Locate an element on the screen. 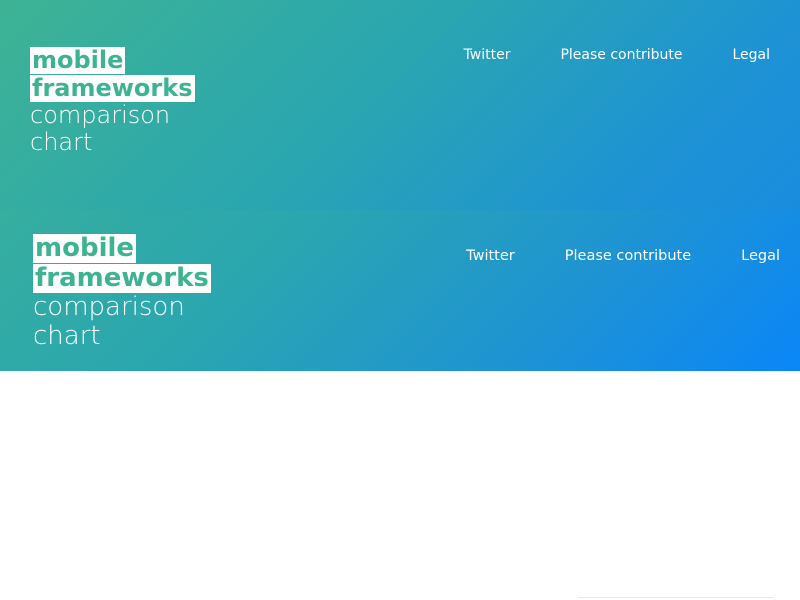 This screenshot has height=600, width=800. top-nav: Twitter Please contribute Legal is located at coordinates (592, 55).